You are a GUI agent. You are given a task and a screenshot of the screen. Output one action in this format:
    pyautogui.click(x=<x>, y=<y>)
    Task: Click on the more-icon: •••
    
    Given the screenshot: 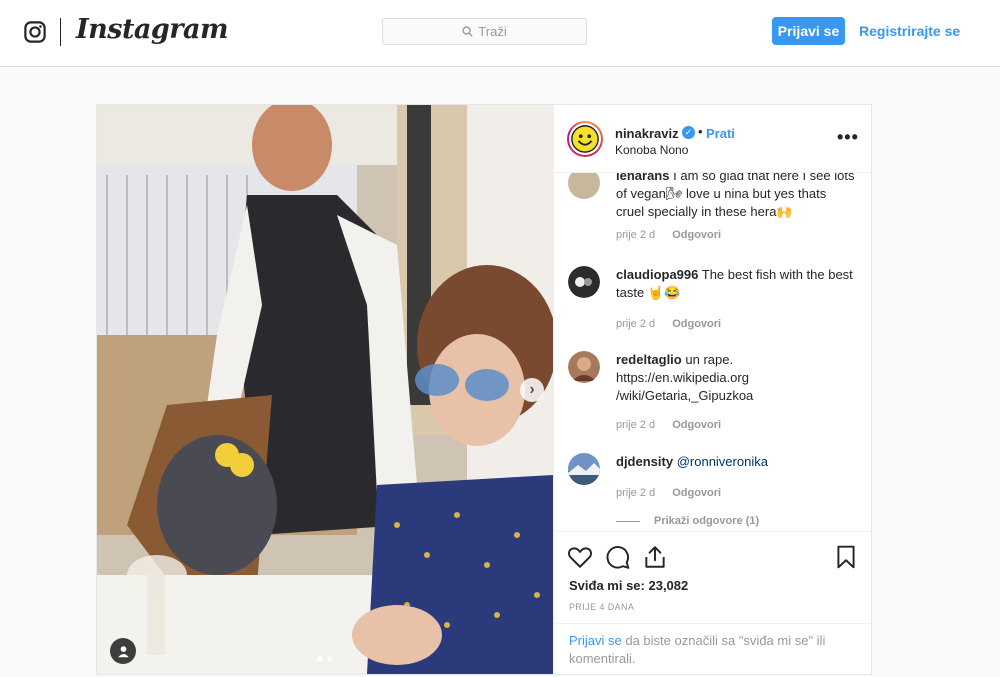 What is the action you would take?
    pyautogui.click(x=848, y=137)
    